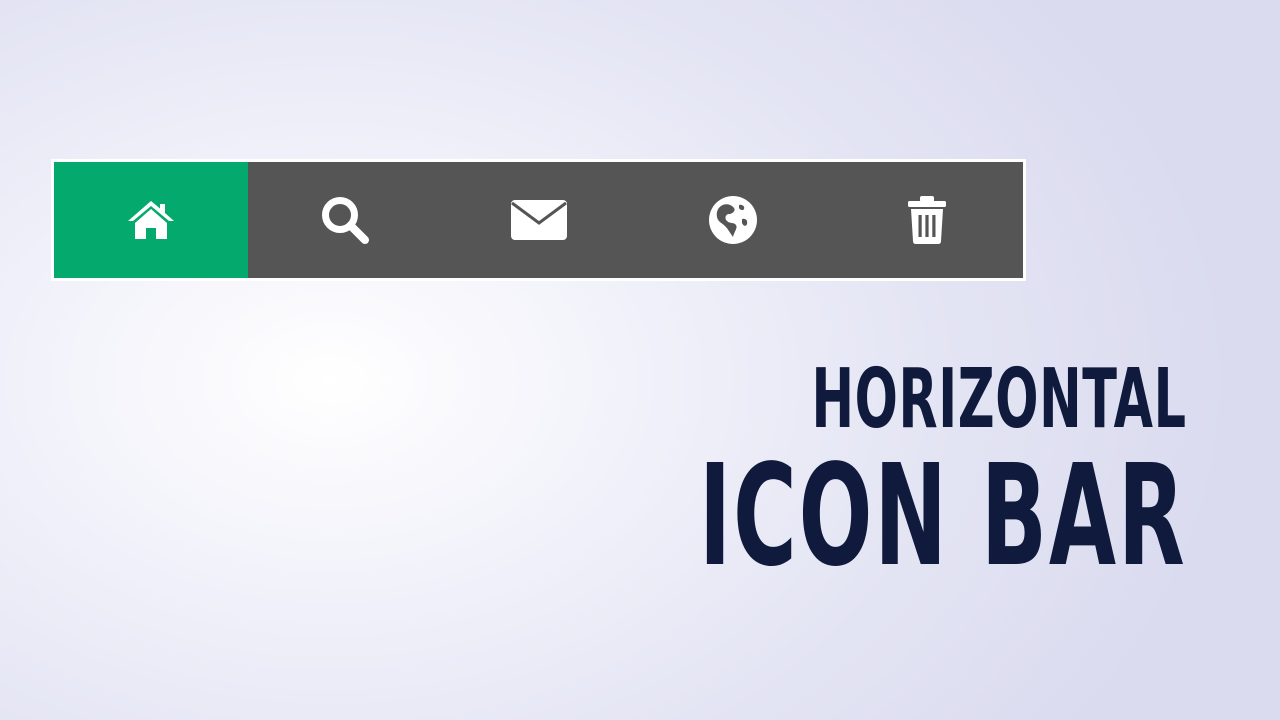 The image size is (1280, 720). I want to click on envelope-icon, so click(539, 220).